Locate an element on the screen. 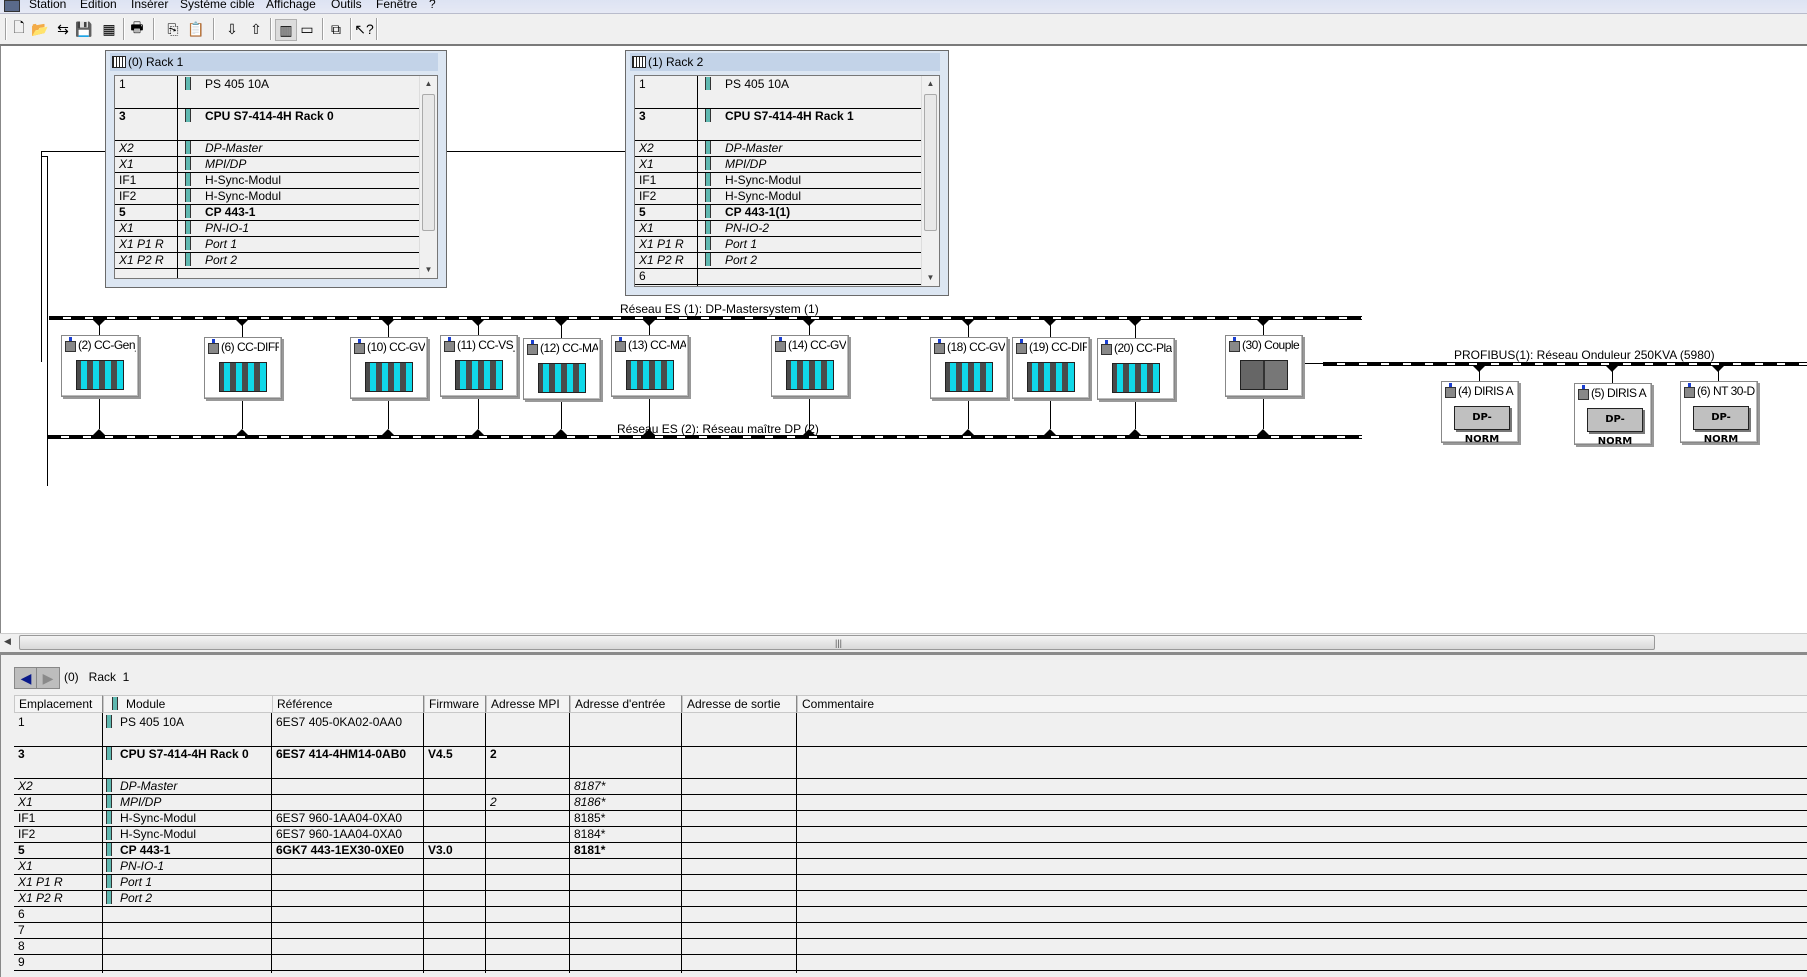 This screenshot has width=1807, height=977. column-header: Emplacement is located at coordinates (58, 704).